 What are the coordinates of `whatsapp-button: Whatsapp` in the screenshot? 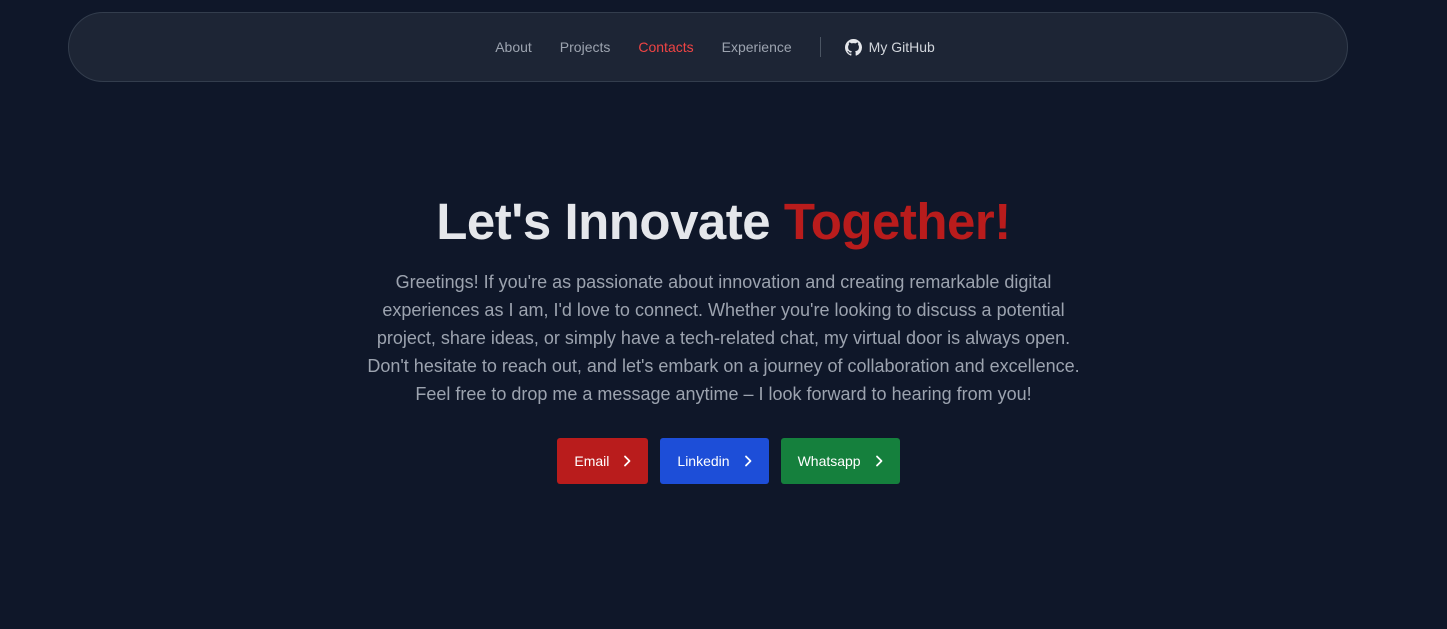 It's located at (840, 461).